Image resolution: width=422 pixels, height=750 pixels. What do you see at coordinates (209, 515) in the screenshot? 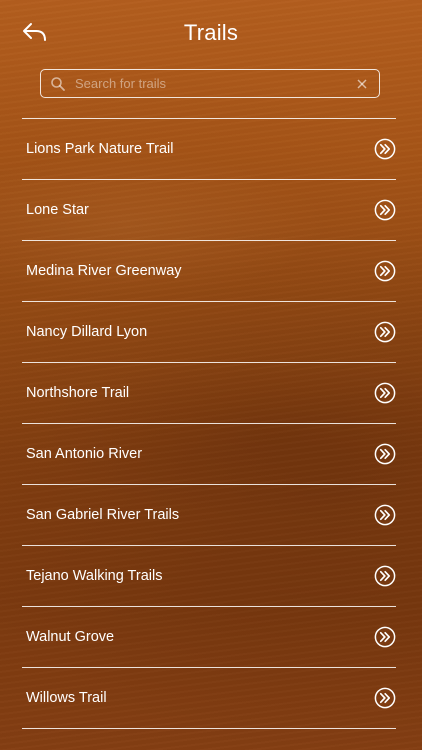
I see `trail-row: San Gabriel River Trails` at bounding box center [209, 515].